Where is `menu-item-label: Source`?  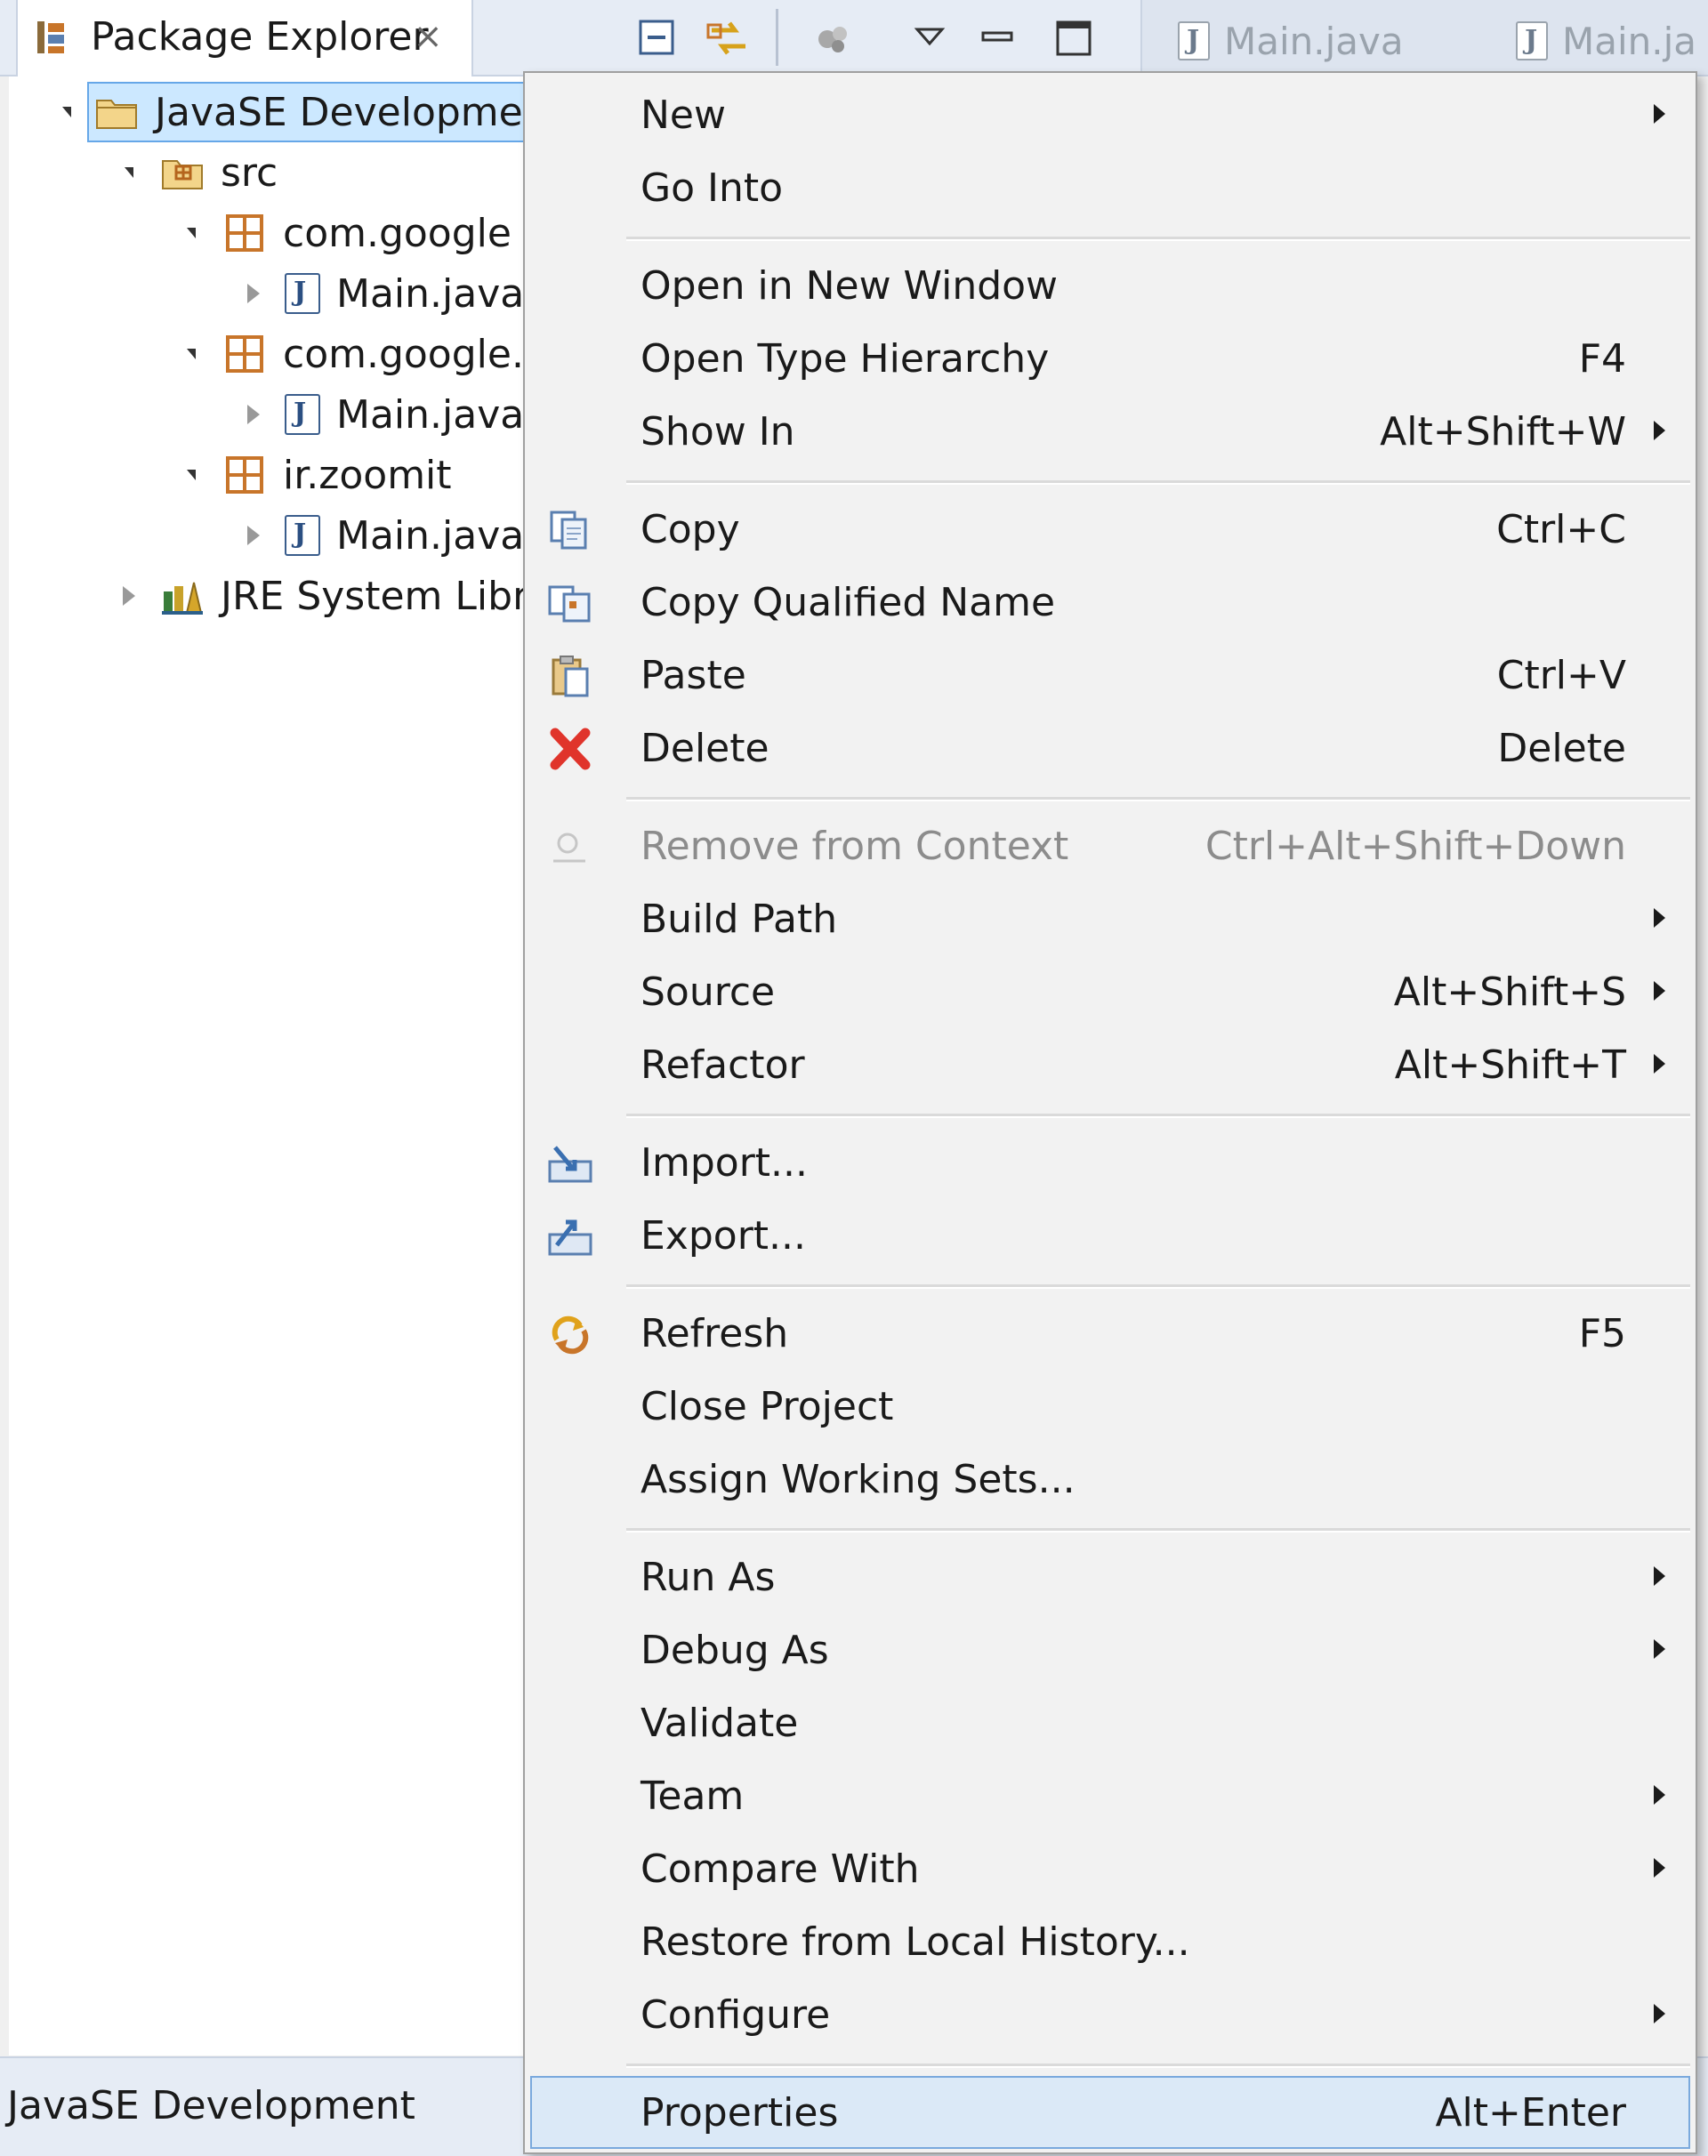
menu-item-label: Source is located at coordinates (708, 992).